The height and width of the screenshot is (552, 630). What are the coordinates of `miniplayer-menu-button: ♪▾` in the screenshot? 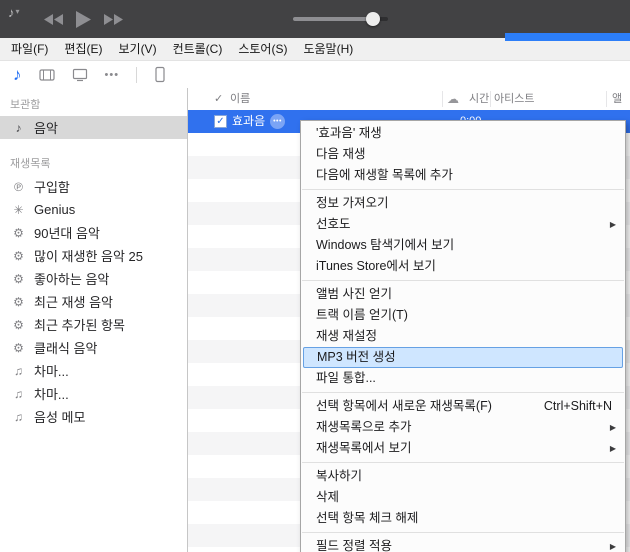 It's located at (14, 12).